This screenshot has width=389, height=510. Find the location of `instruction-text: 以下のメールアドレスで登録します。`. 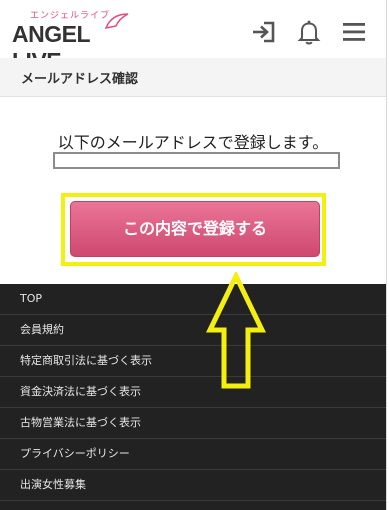

instruction-text: 以下のメールアドレスで登録します。 is located at coordinates (193, 142).